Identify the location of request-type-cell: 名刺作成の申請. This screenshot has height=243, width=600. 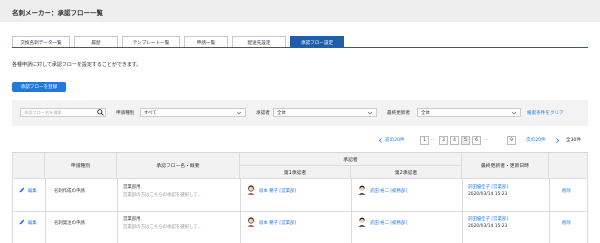
(69, 191).